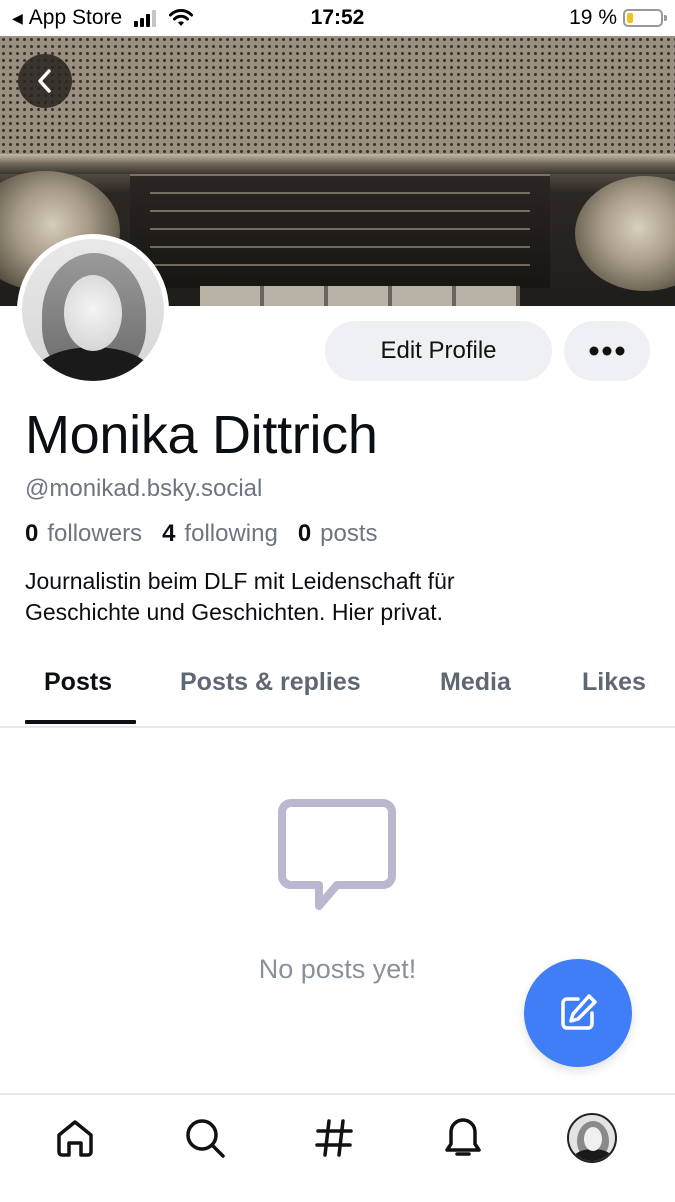 The image size is (675, 1202). What do you see at coordinates (337, 854) in the screenshot?
I see `message-bubble-icon` at bounding box center [337, 854].